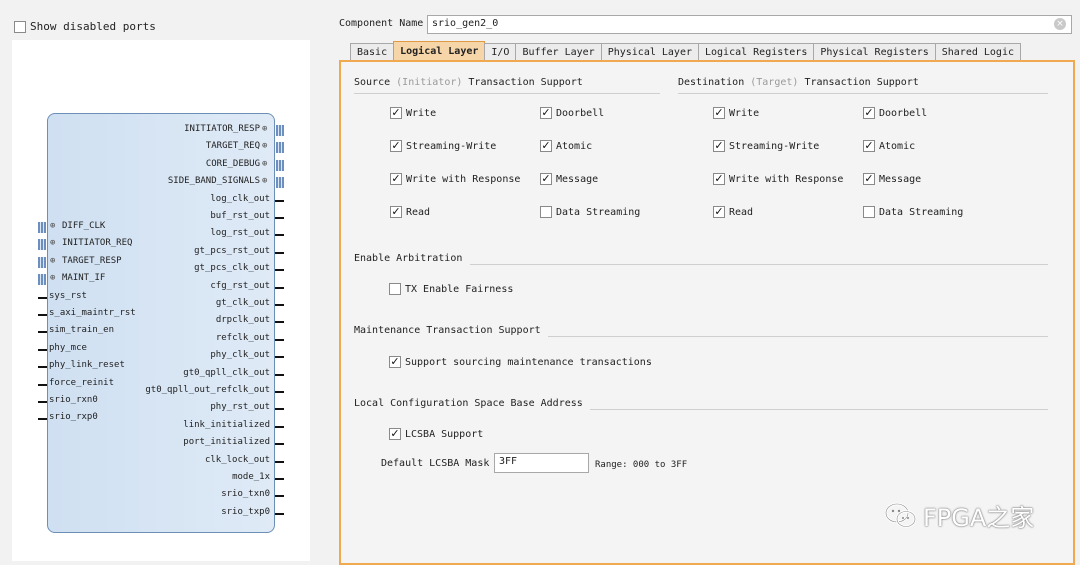 The width and height of the screenshot is (1080, 565). Describe the element at coordinates (736, 113) in the screenshot. I see `destination-option: ✓ Write` at that location.